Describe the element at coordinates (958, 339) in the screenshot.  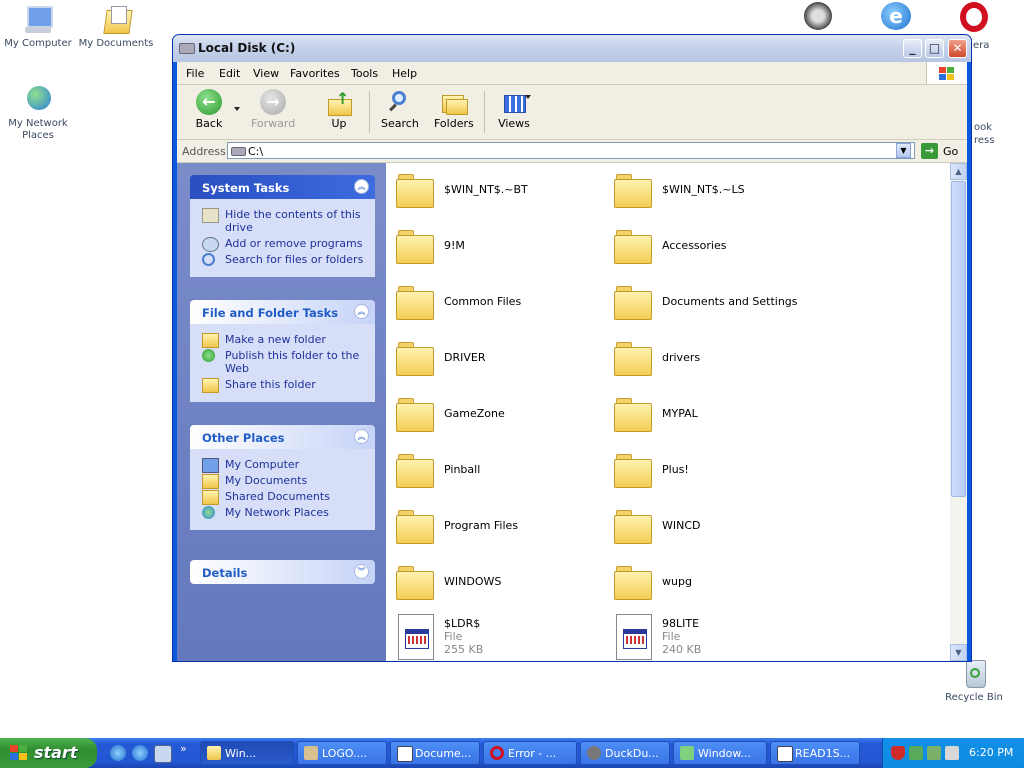
I see `scroll-thumb` at that location.